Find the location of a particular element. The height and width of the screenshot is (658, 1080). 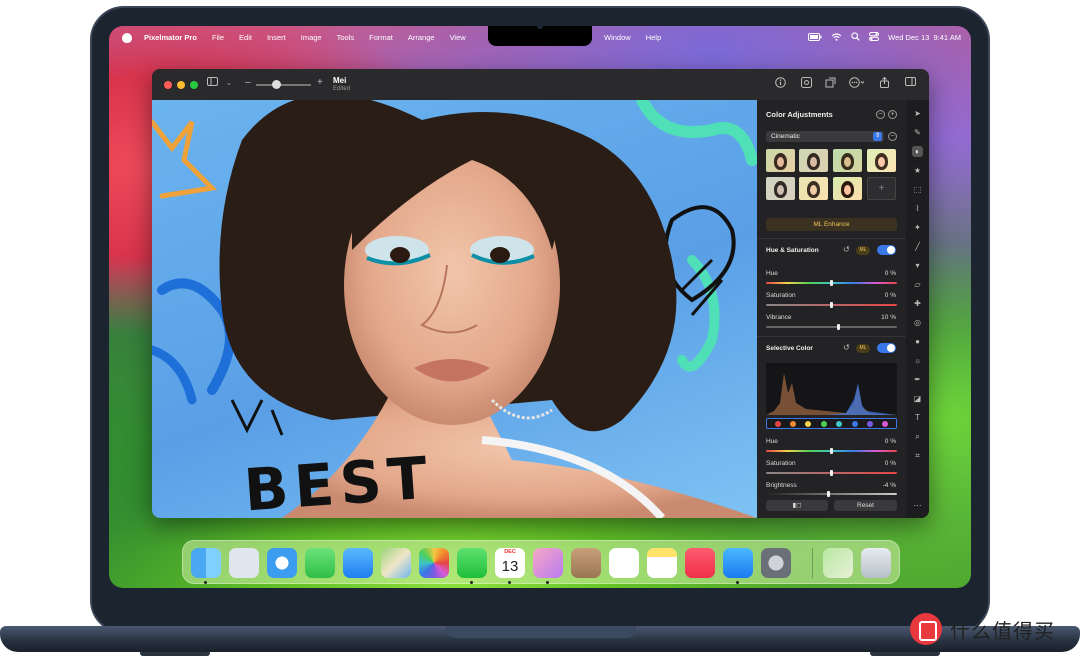

battery-icon is located at coordinates (815, 37).